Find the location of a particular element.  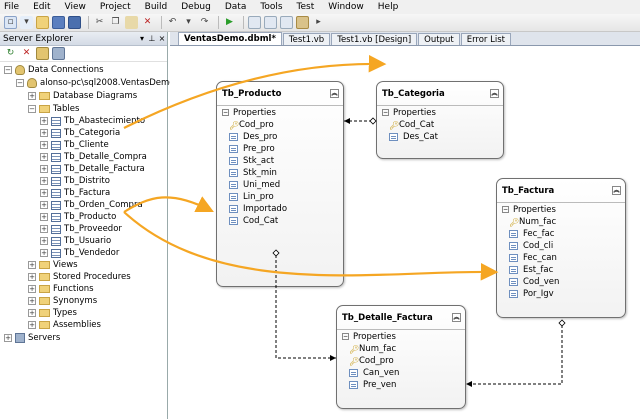

menu-build: Build is located at coordinates (156, 7).